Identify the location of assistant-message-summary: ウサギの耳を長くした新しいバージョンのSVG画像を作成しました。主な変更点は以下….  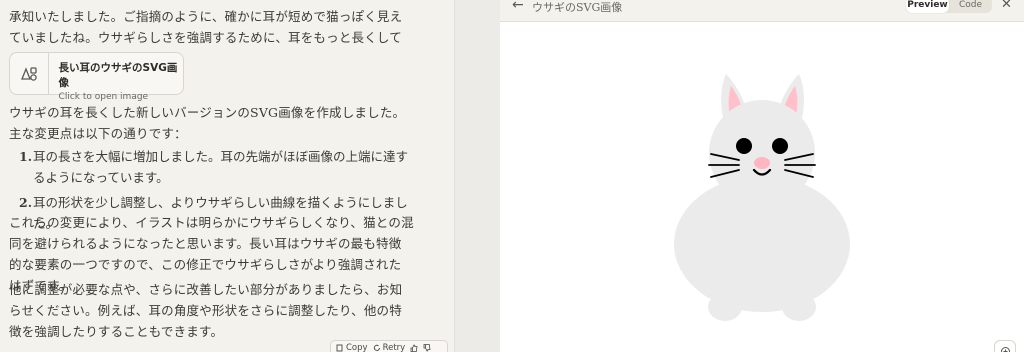
(207, 123).